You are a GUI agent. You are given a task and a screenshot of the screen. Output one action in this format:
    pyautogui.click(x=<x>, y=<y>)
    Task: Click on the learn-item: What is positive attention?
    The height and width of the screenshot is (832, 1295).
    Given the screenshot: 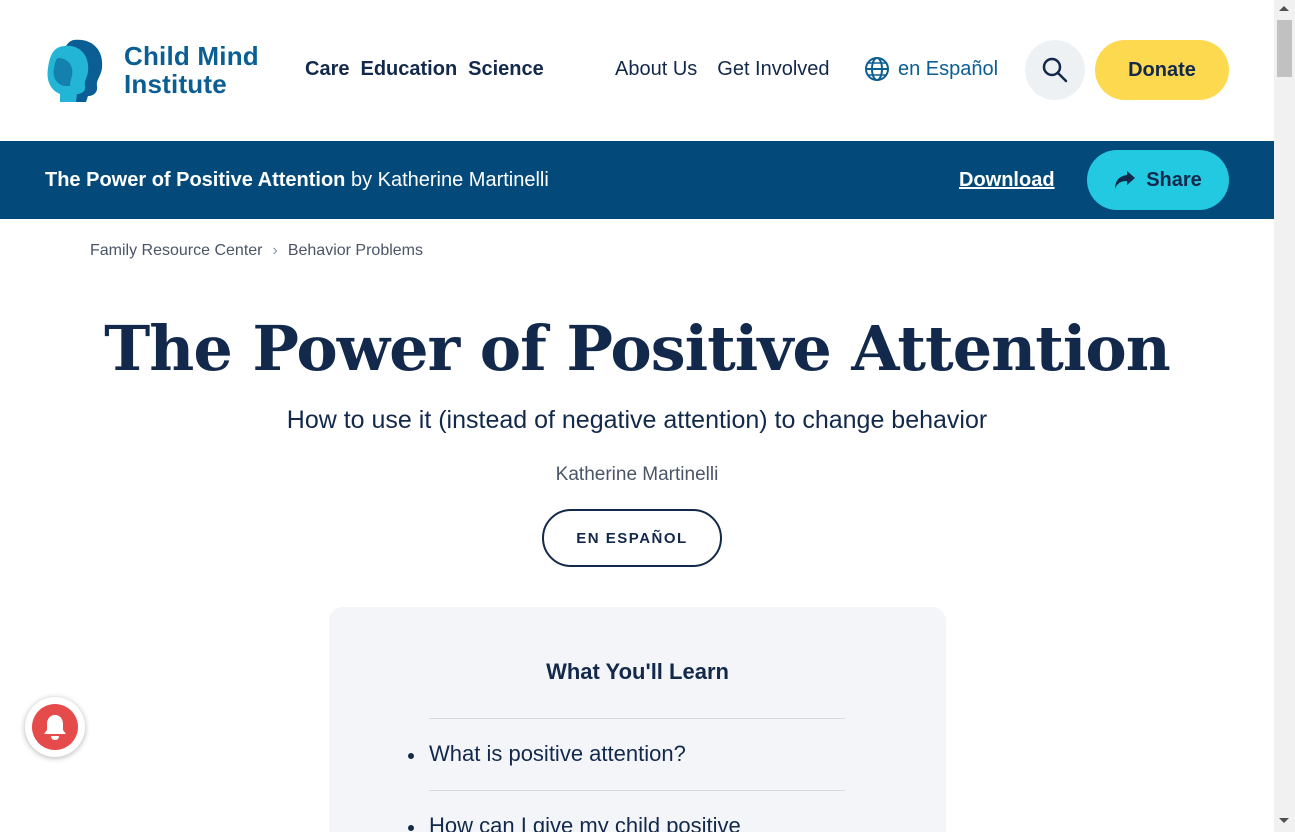 What is the action you would take?
    pyautogui.click(x=626, y=754)
    